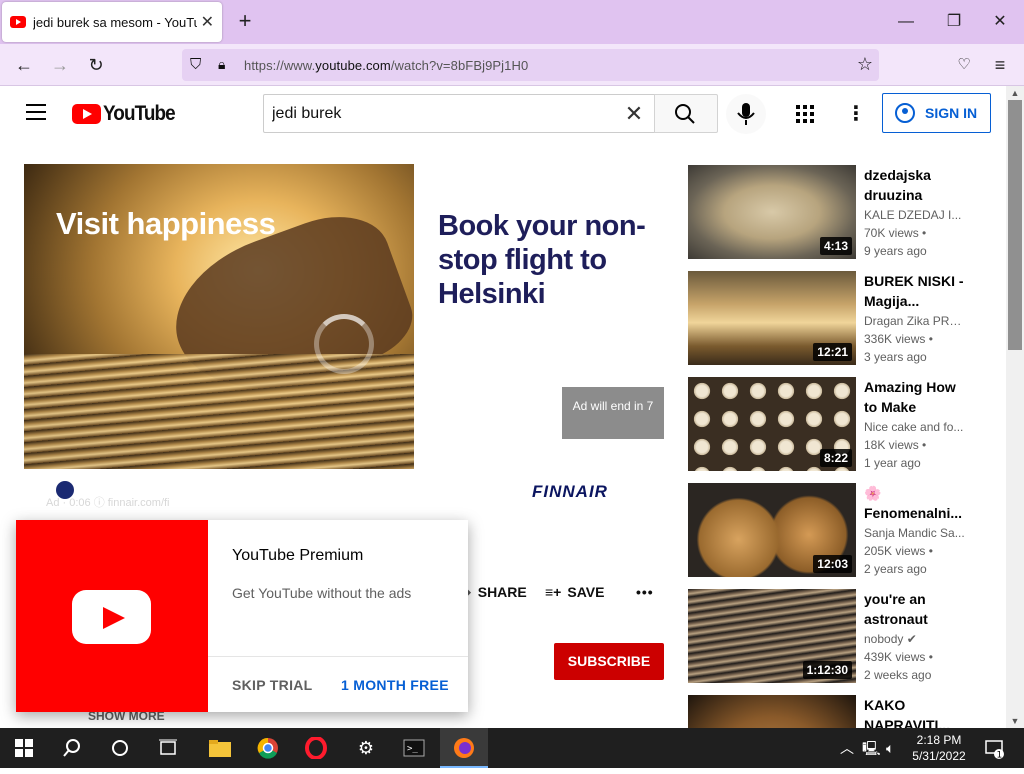 The width and height of the screenshot is (1024, 774). What do you see at coordinates (220, 748) in the screenshot?
I see `file-explorer-icon` at bounding box center [220, 748].